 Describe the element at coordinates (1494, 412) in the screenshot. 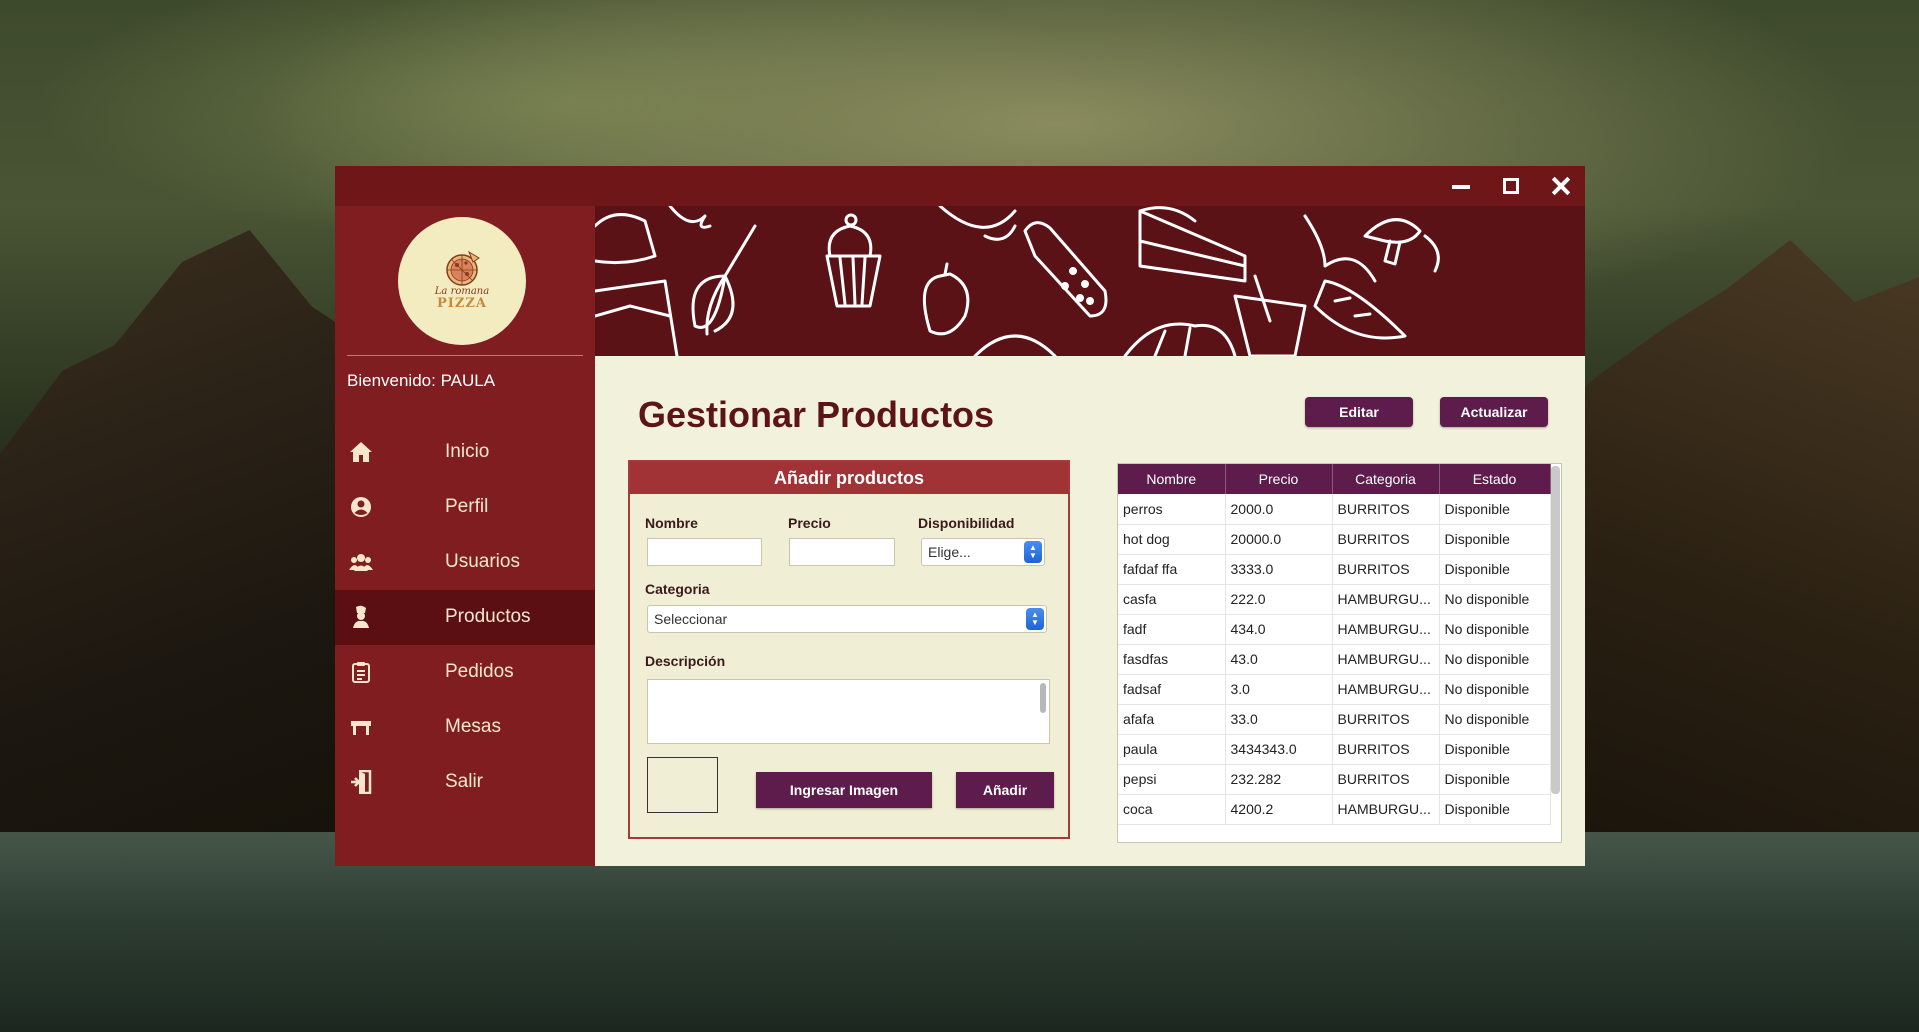

I see `update-button: Actualizar` at that location.